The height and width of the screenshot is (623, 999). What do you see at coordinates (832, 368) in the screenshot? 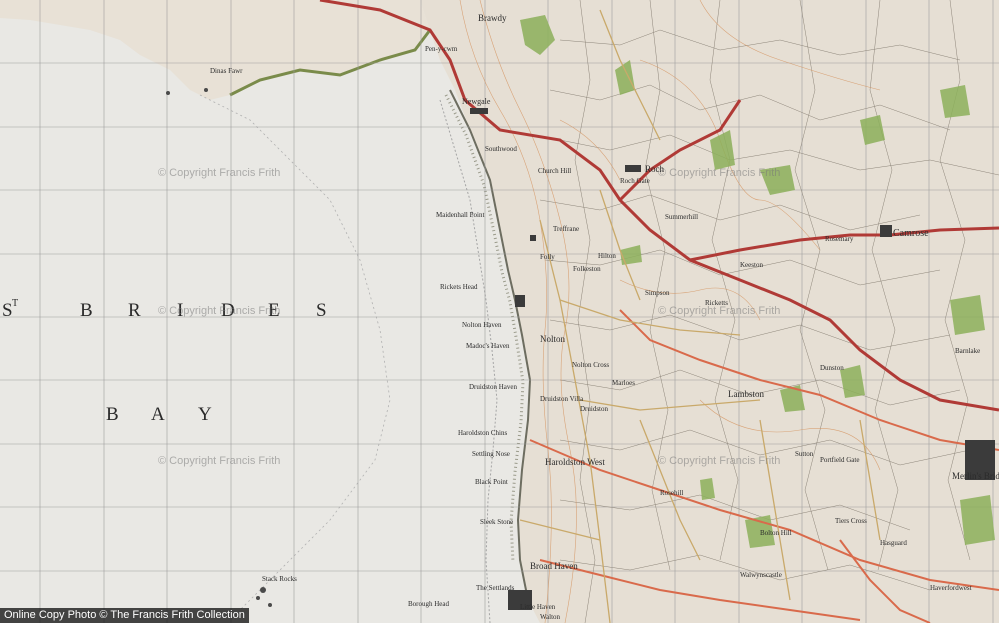
I see `place-label: Dunston` at bounding box center [832, 368].